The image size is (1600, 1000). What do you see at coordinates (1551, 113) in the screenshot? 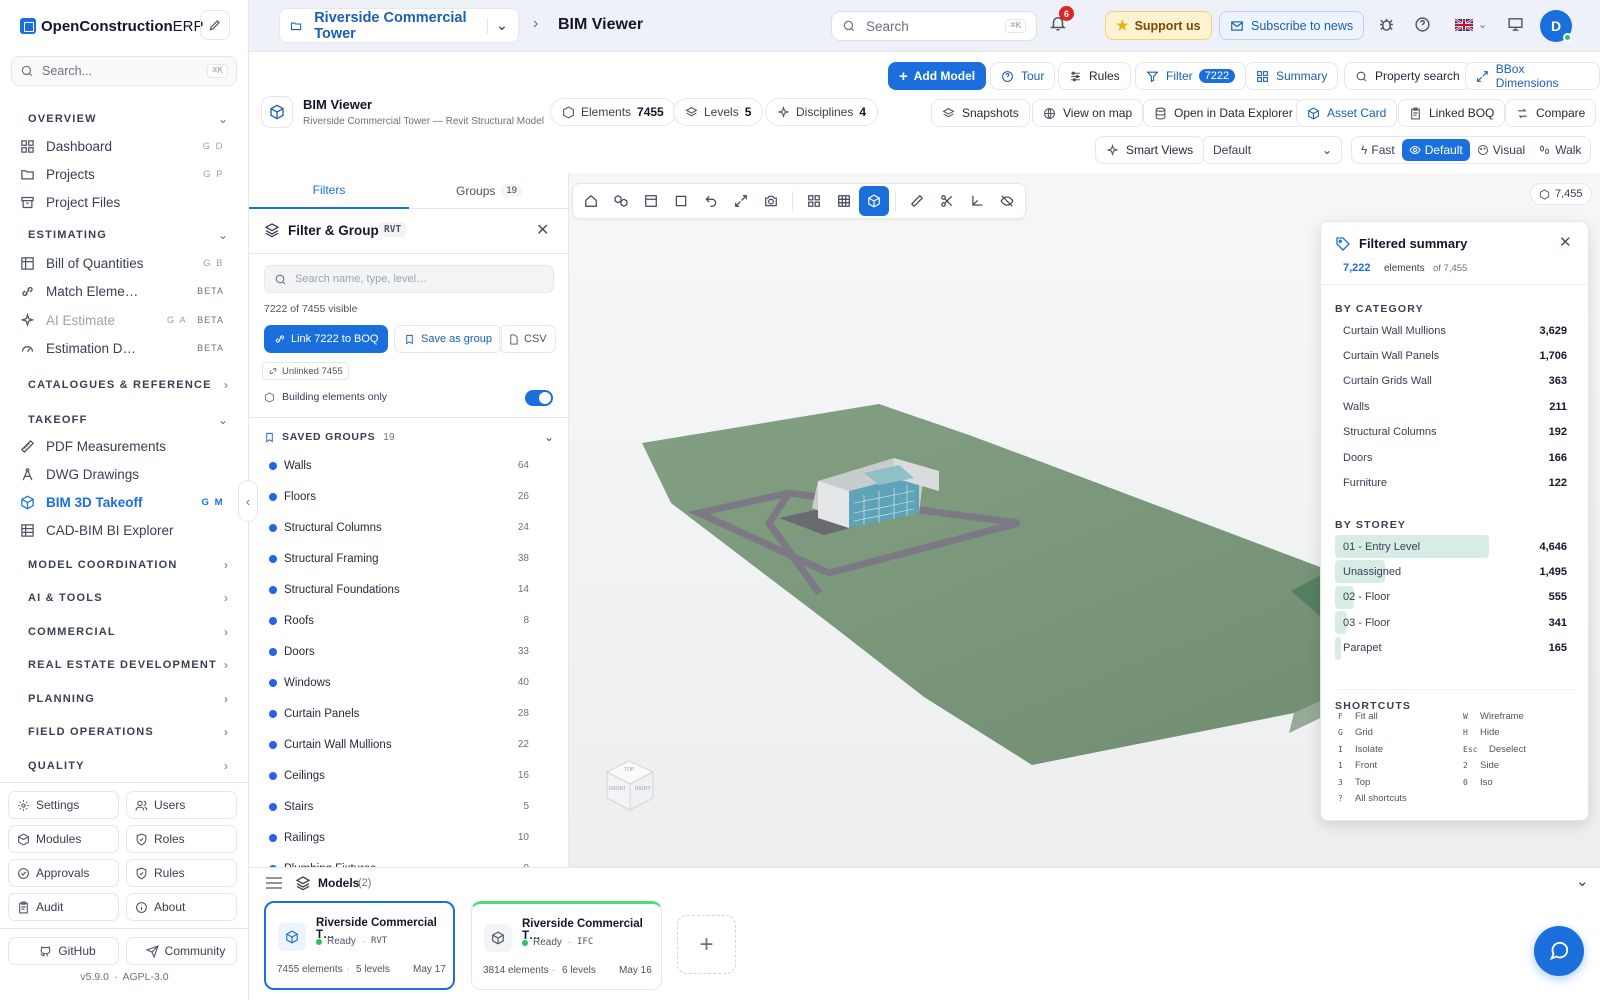
I see `compare-button: Compare` at bounding box center [1551, 113].